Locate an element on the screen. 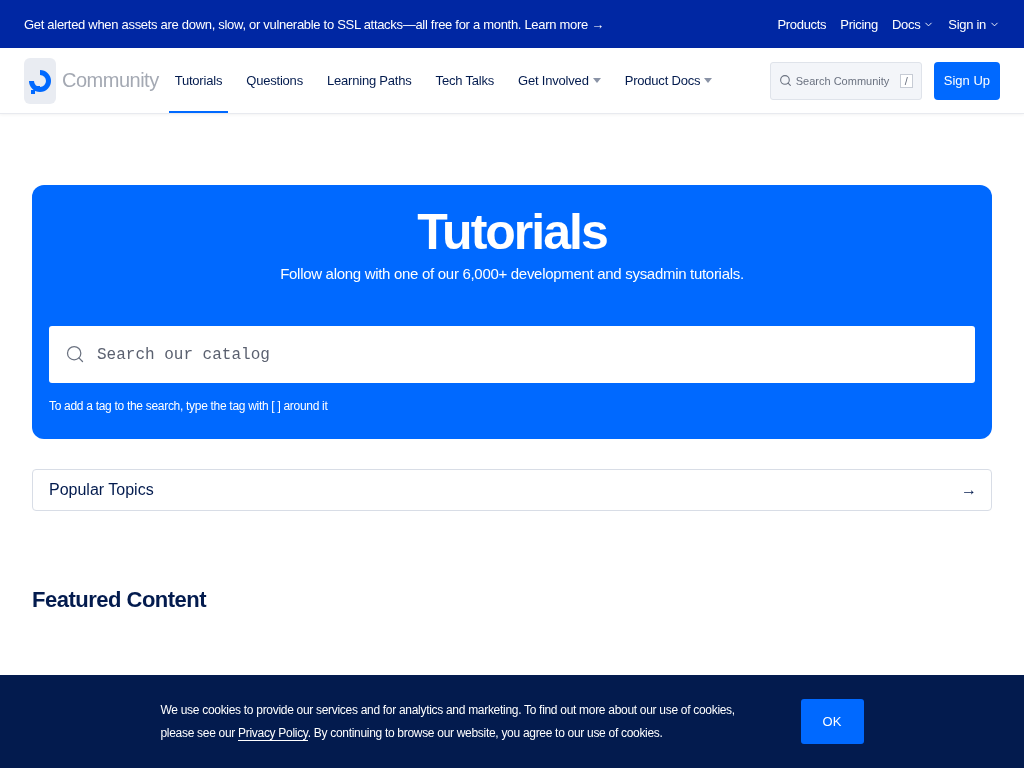  top-link: Products is located at coordinates (802, 24).